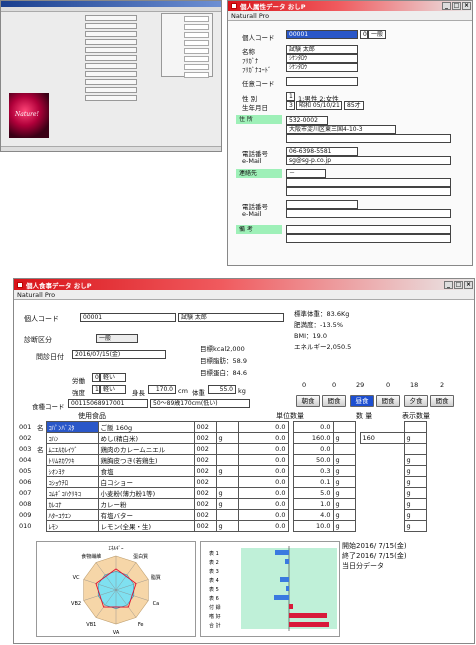 The width and height of the screenshot is (476, 645). What do you see at coordinates (313, 438) in the screenshot?
I see `quantity: 160.0` at bounding box center [313, 438].